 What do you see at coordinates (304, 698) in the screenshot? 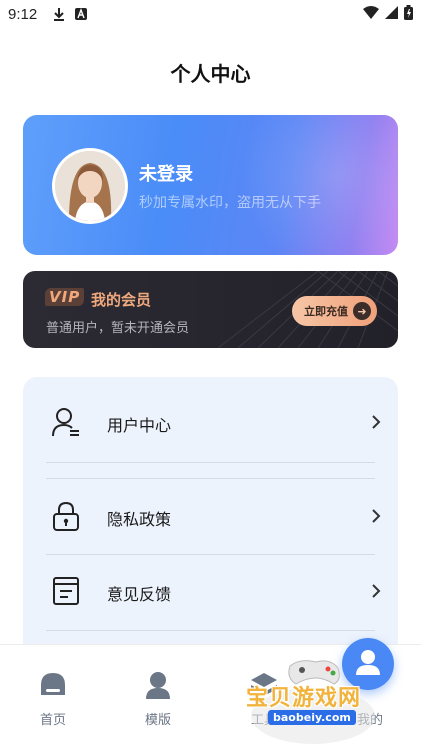
I see `watermark-text: 宝贝游戏网` at bounding box center [304, 698].